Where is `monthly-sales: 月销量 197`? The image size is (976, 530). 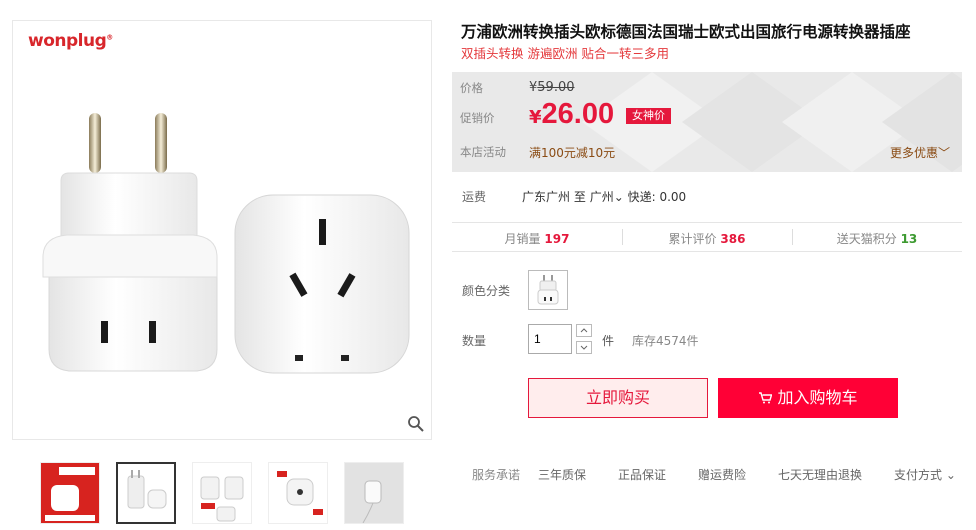
monthly-sales: 月销量 197 is located at coordinates (537, 239).